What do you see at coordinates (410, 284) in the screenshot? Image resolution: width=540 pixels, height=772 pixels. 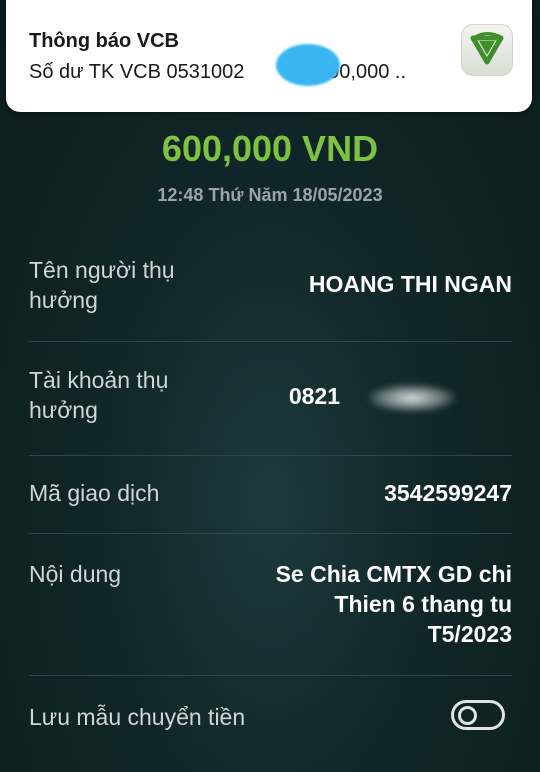 I see `detail-value: HOANG THI NGAN` at bounding box center [410, 284].